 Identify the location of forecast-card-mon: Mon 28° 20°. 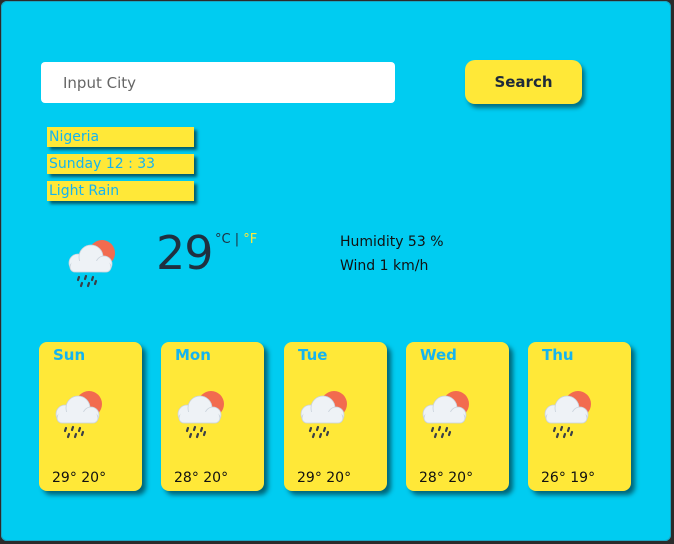
(212, 416).